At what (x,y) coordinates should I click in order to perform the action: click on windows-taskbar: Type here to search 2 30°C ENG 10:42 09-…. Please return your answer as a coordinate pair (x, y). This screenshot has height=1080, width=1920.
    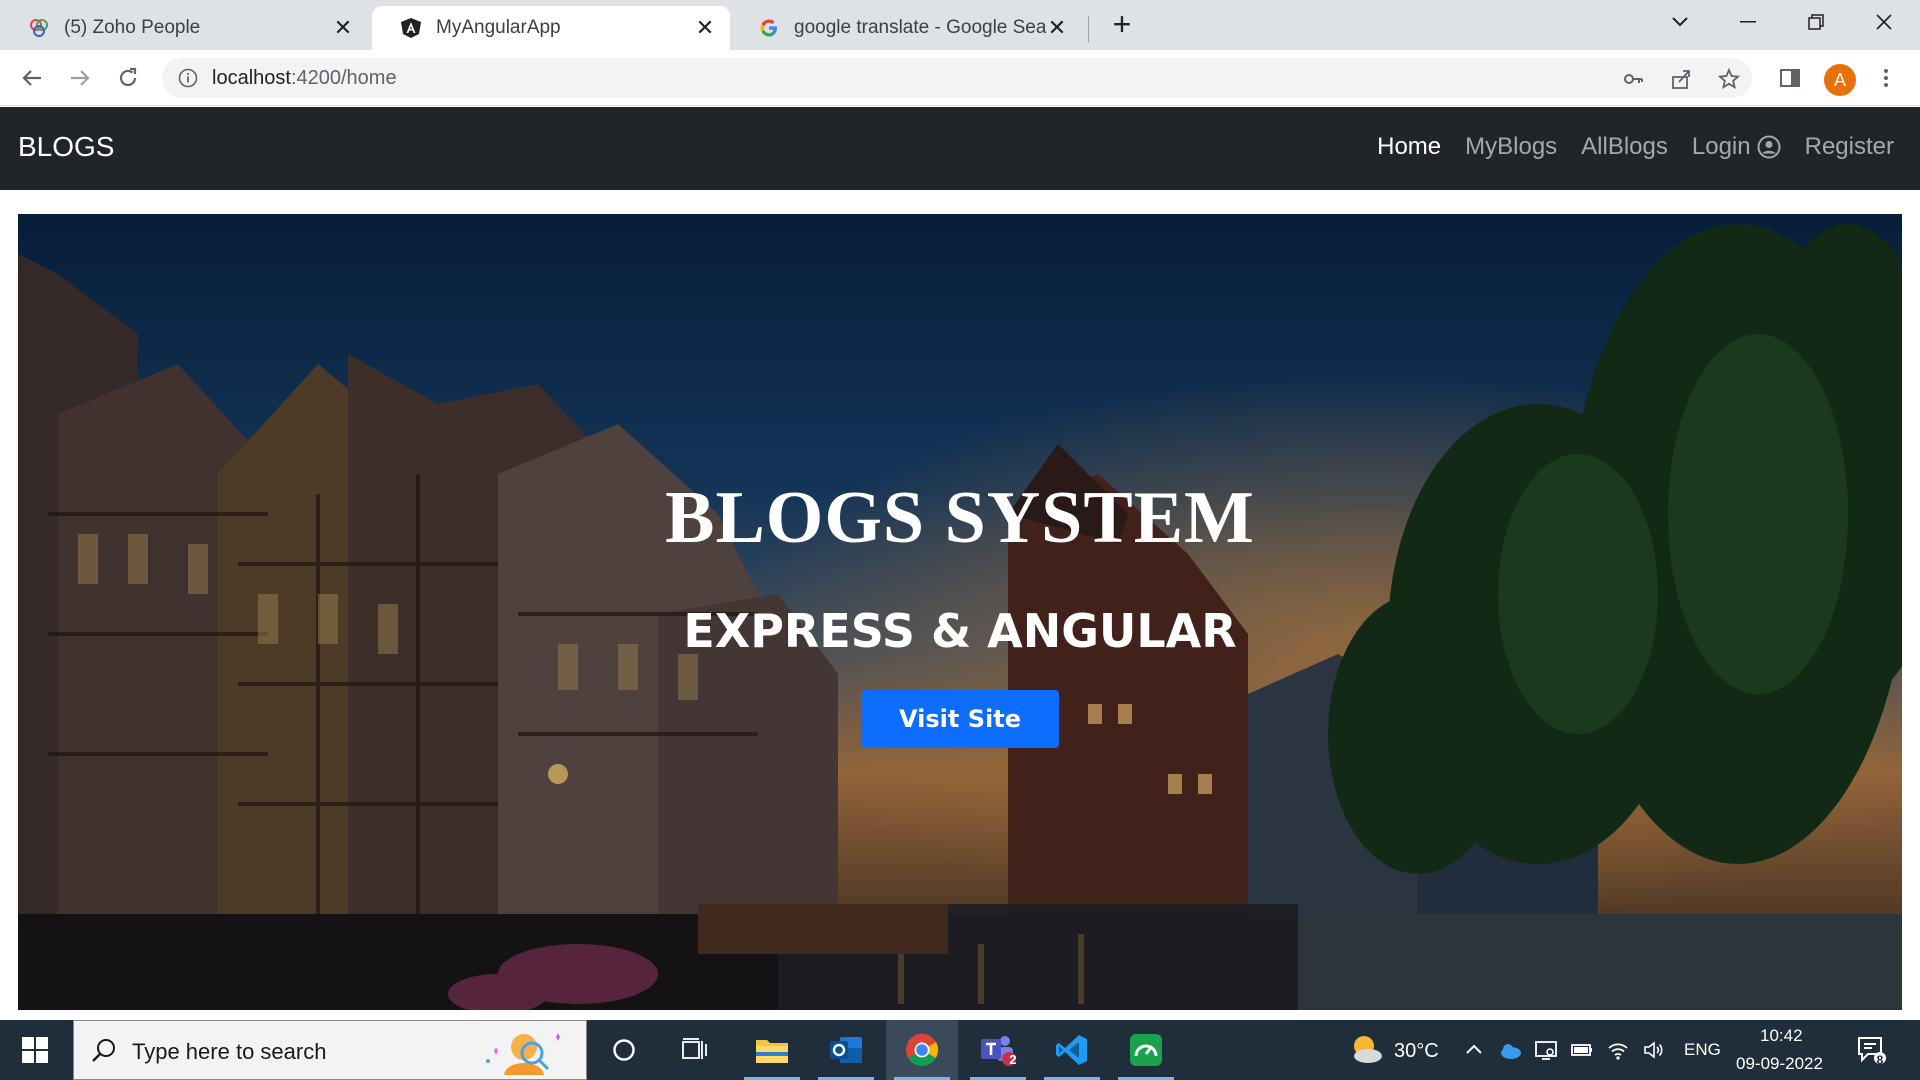
    Looking at the image, I should click on (960, 1050).